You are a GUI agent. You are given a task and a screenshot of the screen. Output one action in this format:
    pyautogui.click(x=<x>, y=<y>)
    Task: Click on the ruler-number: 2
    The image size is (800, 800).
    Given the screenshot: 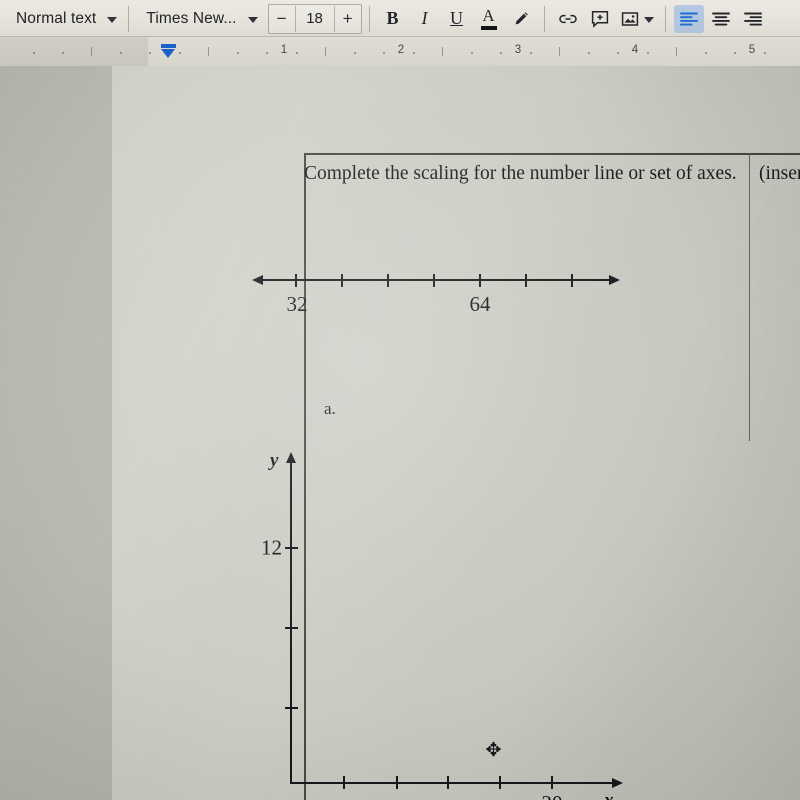 What is the action you would take?
    pyautogui.click(x=401, y=50)
    